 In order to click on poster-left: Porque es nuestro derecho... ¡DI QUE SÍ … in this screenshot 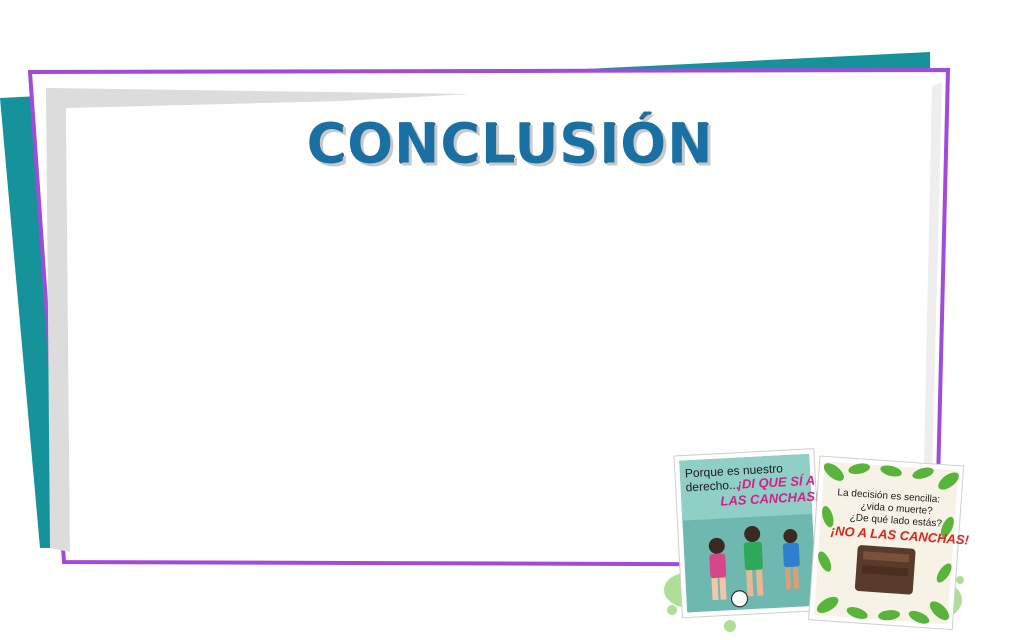, I will do `click(748, 533)`.